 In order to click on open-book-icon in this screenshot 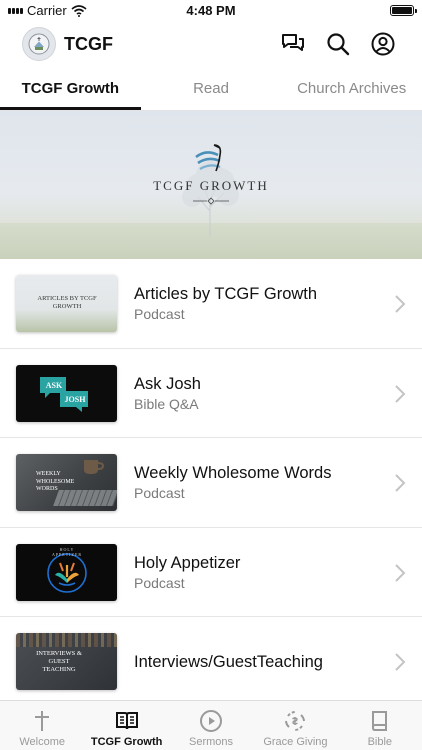, I will do `click(126, 721)`.